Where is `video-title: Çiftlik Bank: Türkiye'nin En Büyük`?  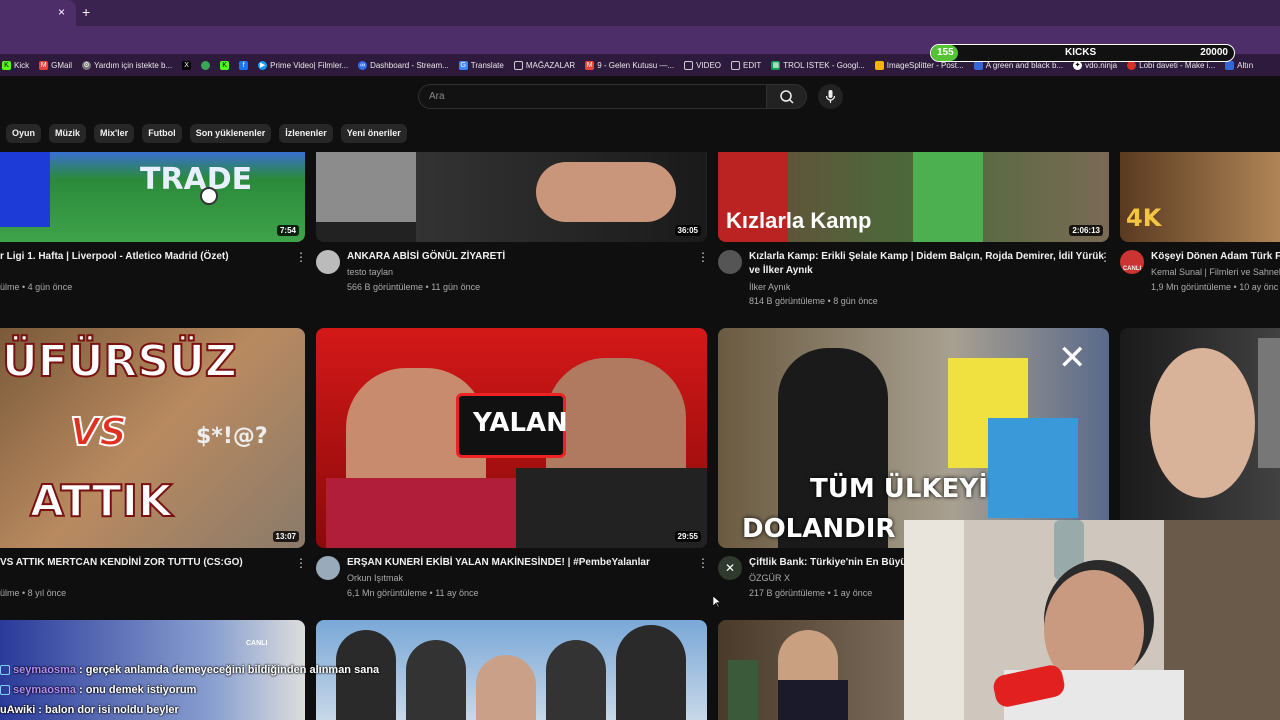 video-title: Çiftlik Bank: Türkiye'nin En Büyük is located at coordinates (830, 563).